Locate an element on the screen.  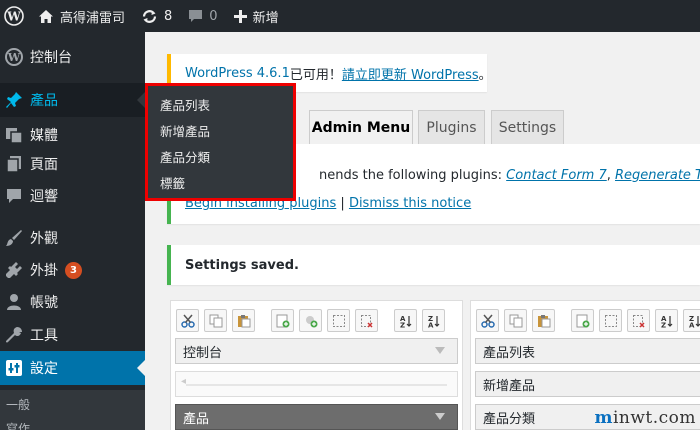
menu-tools-label: 工具 is located at coordinates (44, 336).